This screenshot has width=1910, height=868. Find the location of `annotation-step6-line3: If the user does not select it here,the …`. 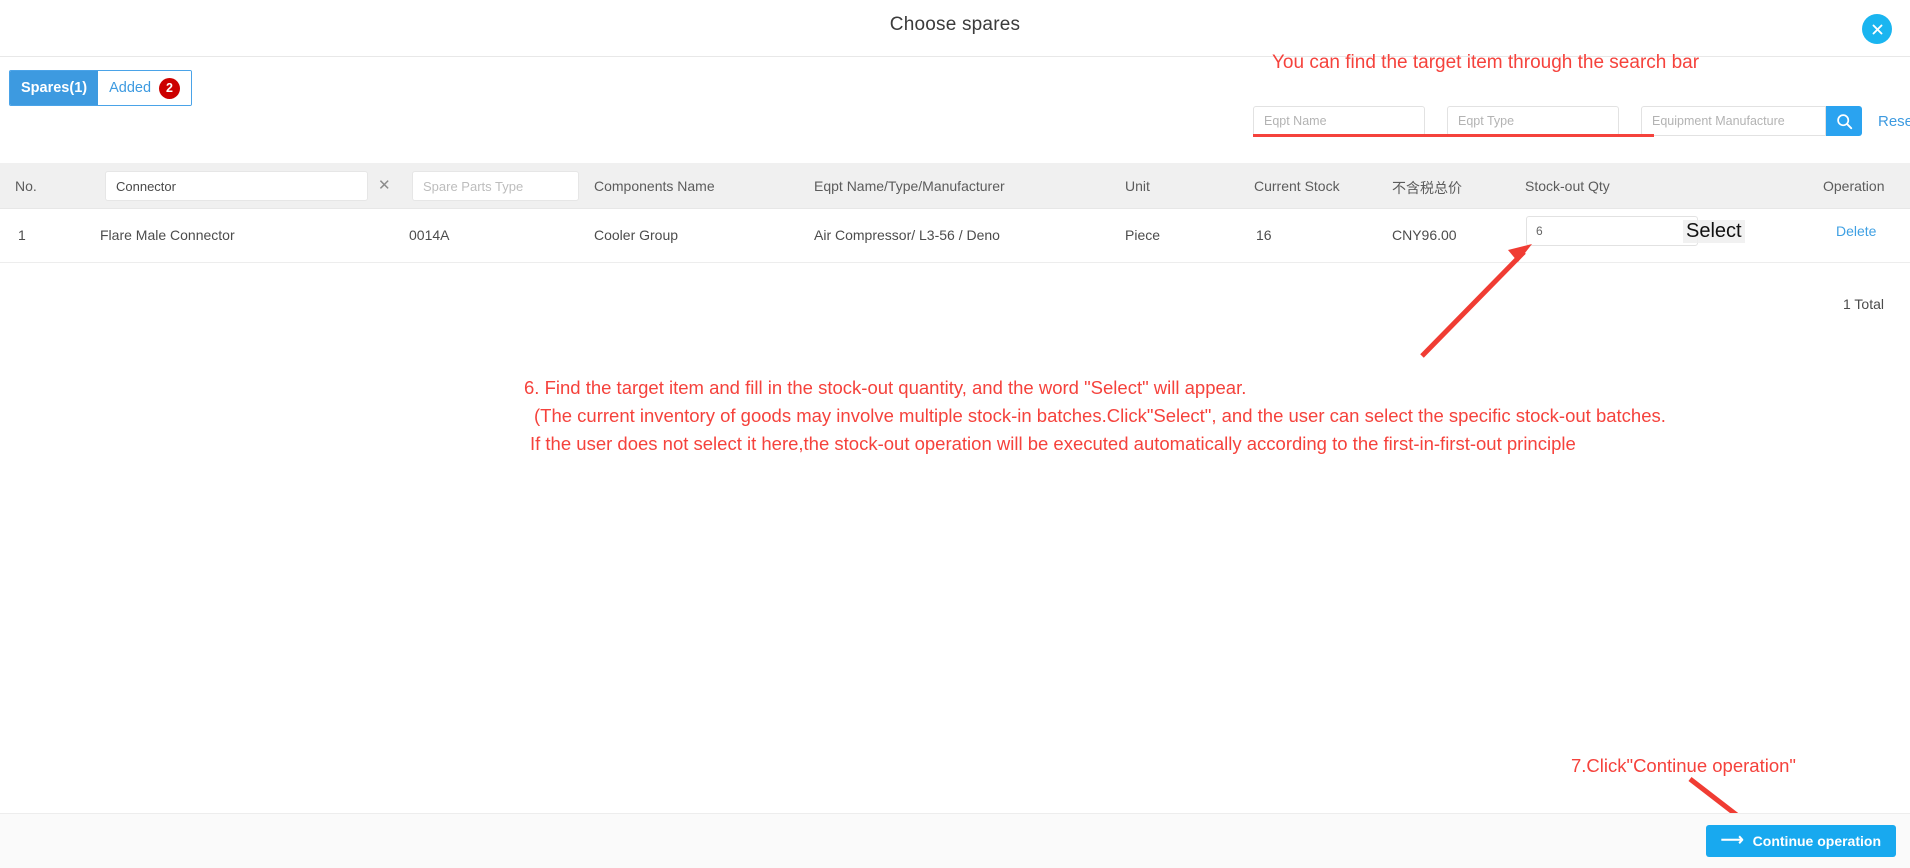

annotation-step6-line3: If the user does not select it here,the … is located at coordinates (1053, 443).